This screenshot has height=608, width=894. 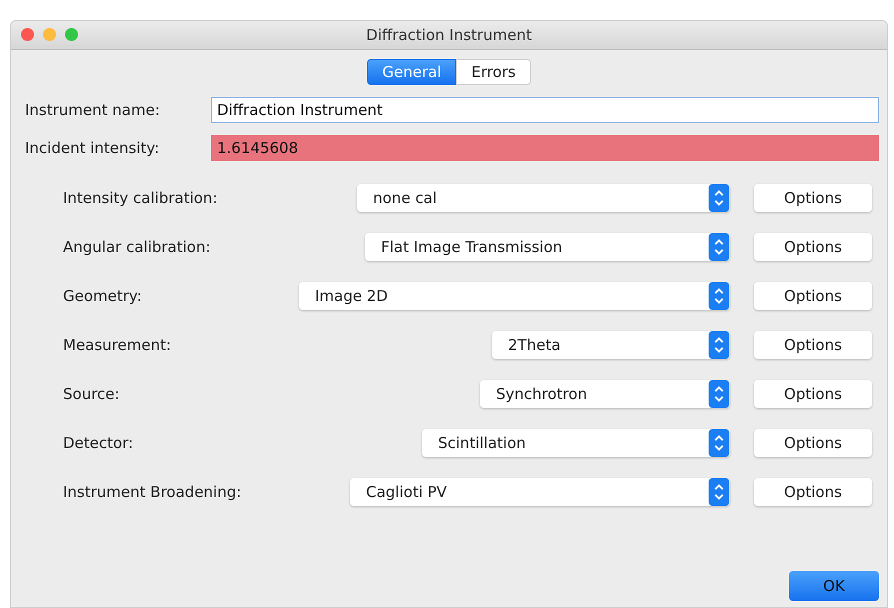 I want to click on ok-button: OK, so click(x=834, y=586).